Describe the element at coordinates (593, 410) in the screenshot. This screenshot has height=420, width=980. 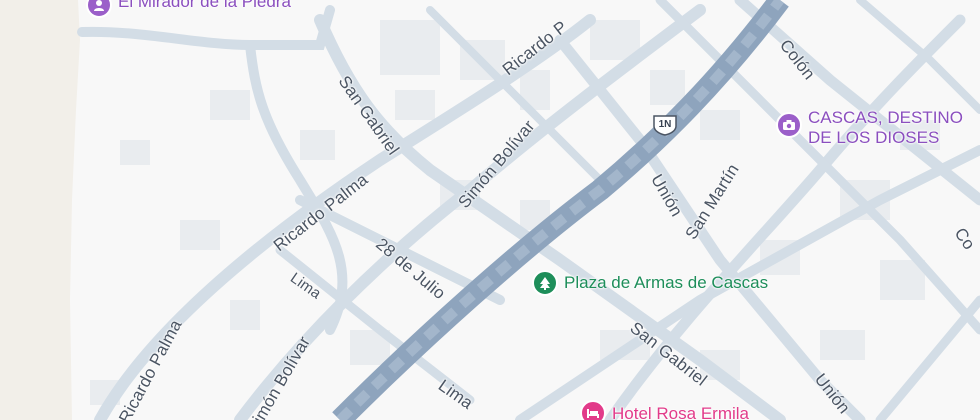
I see `bed-icon` at that location.